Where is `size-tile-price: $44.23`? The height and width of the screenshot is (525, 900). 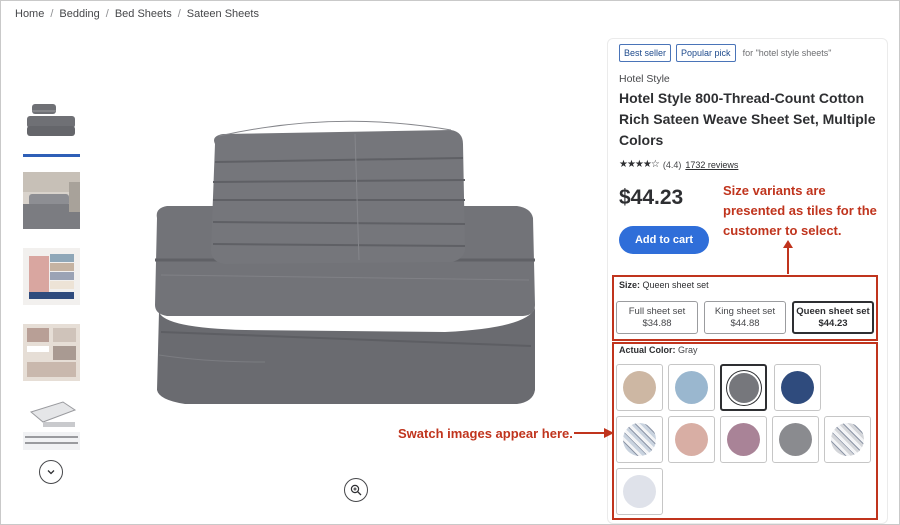
size-tile-price: $44.23 is located at coordinates (833, 323).